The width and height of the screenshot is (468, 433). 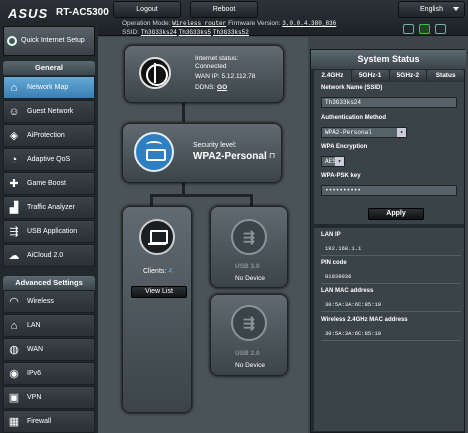 I want to click on ssid-link-2: Th3G33ks5, so click(x=195, y=32).